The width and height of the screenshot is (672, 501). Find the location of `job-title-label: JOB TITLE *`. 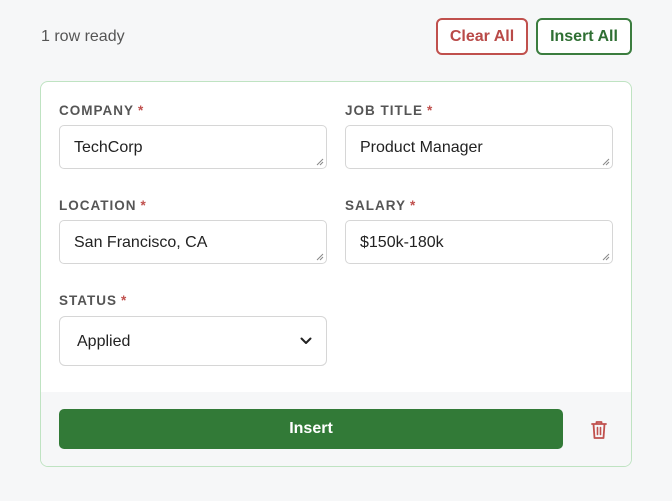

job-title-label: JOB TITLE * is located at coordinates (389, 110).